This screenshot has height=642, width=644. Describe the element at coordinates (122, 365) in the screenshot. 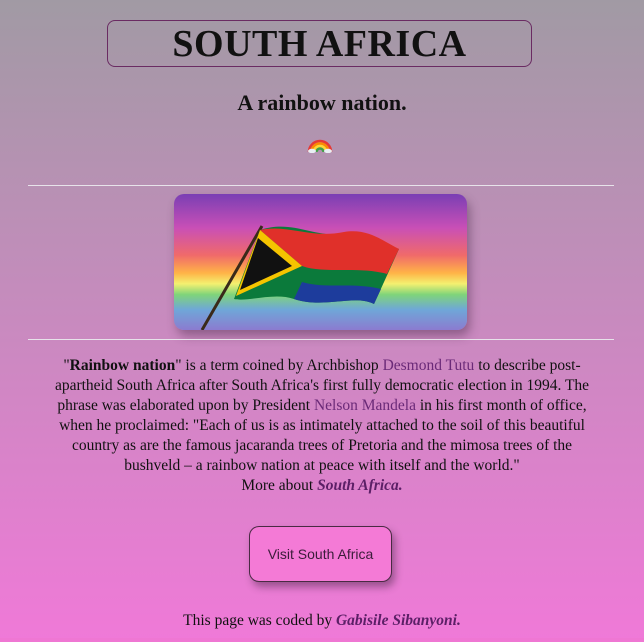

I see `term-rainbow-nation: Rainbow nation` at that location.